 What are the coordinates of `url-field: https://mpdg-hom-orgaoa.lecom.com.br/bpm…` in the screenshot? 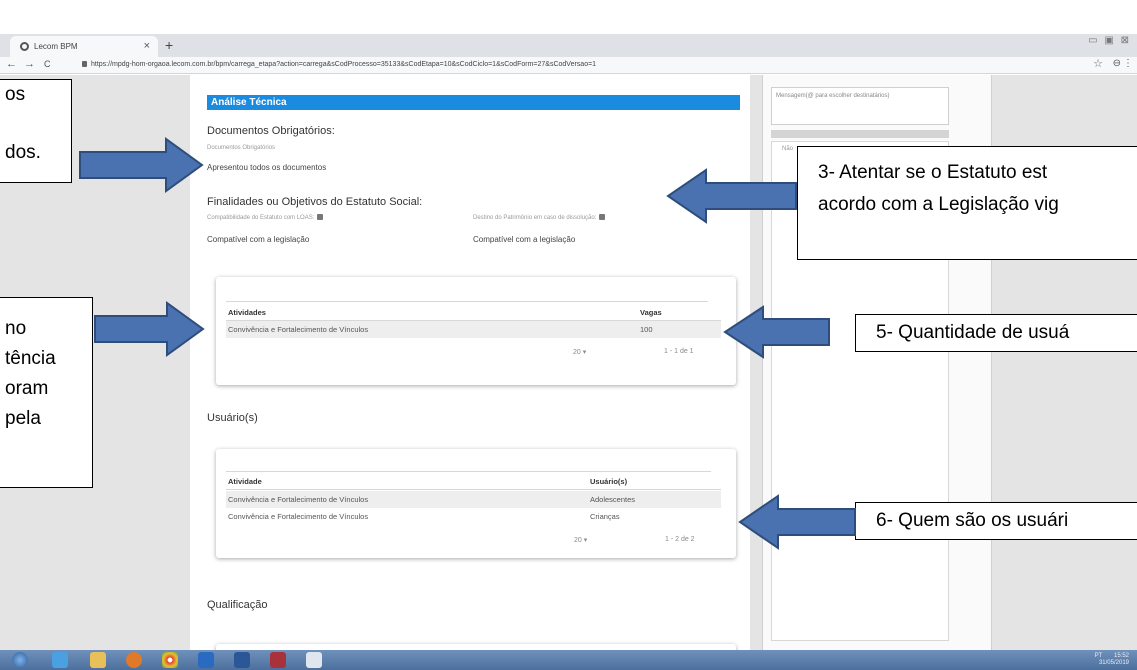 It's located at (339, 64).